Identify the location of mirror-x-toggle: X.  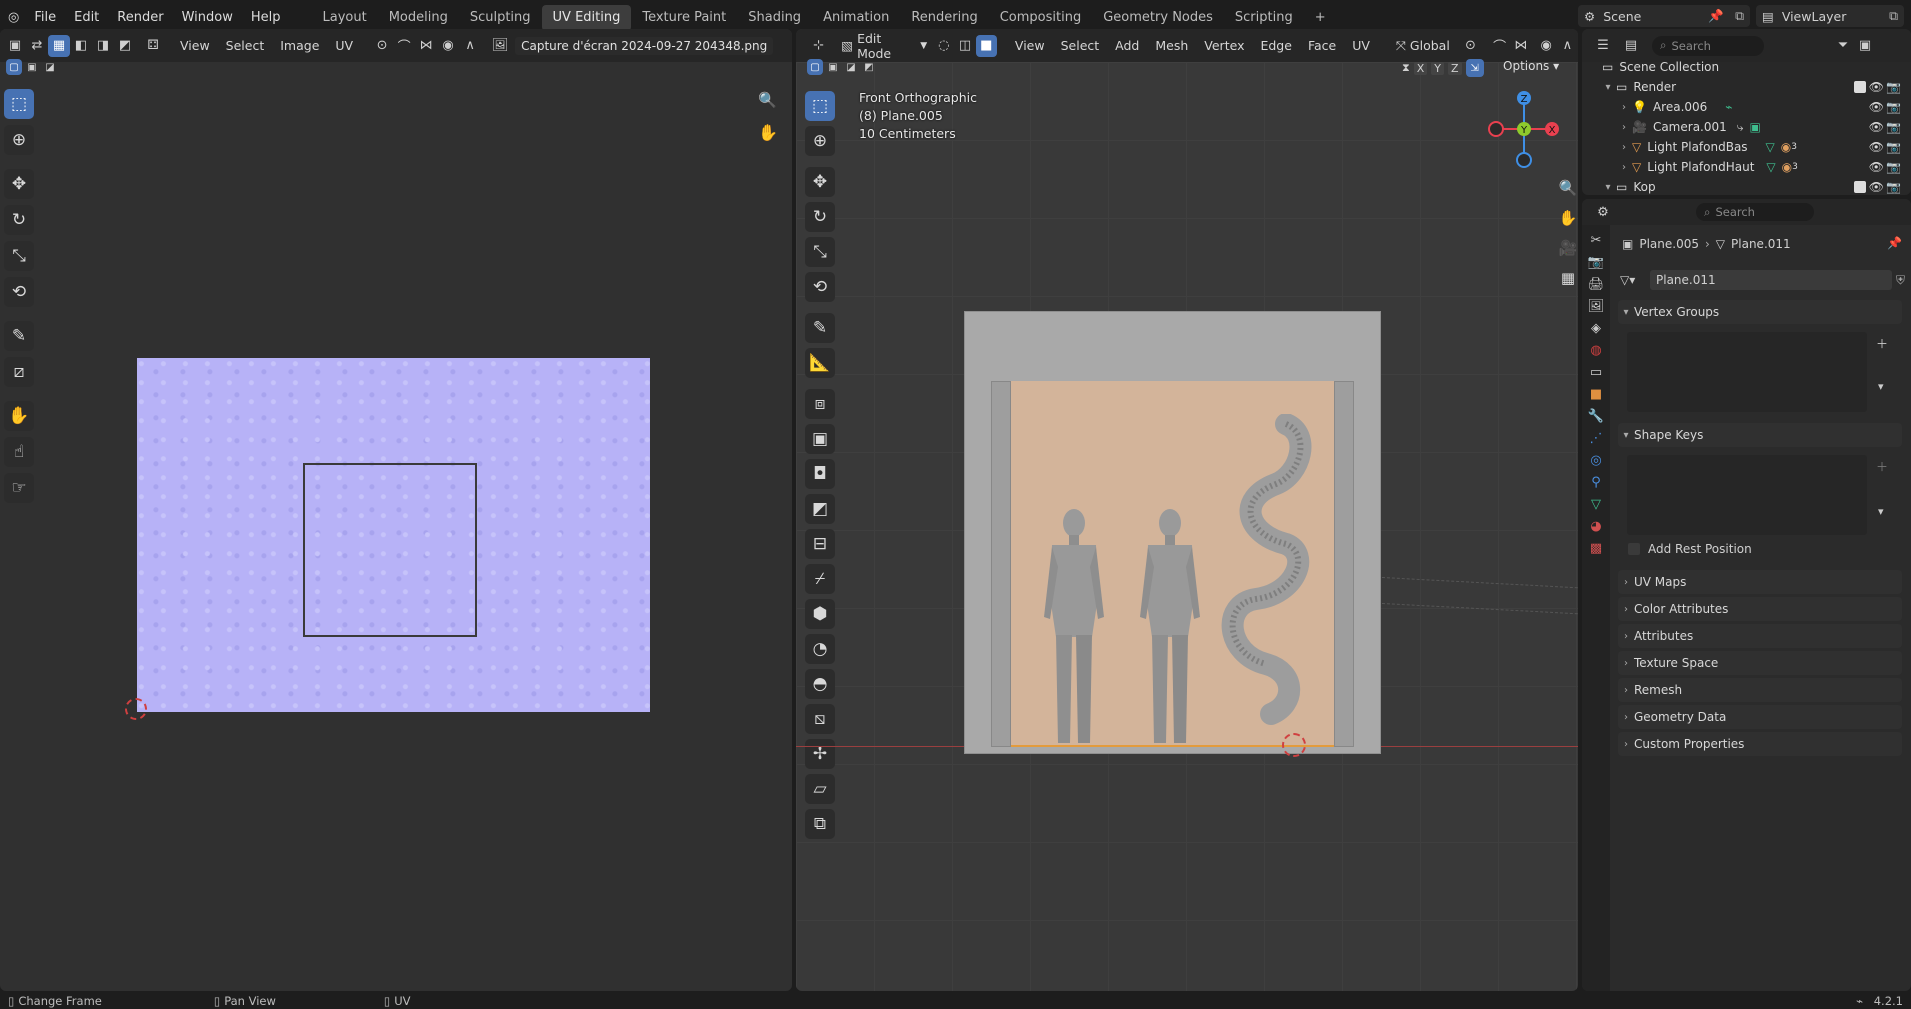
(1420, 68).